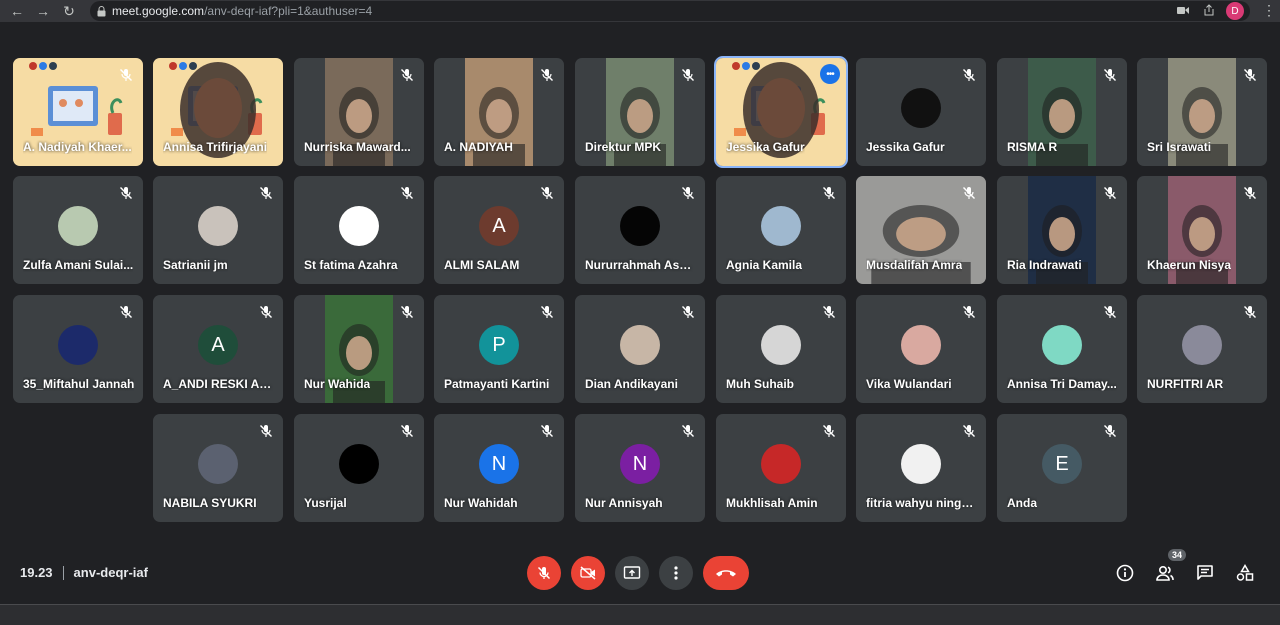 The image size is (1280, 625). Describe the element at coordinates (726, 573) in the screenshot. I see `leave-call-button` at that location.